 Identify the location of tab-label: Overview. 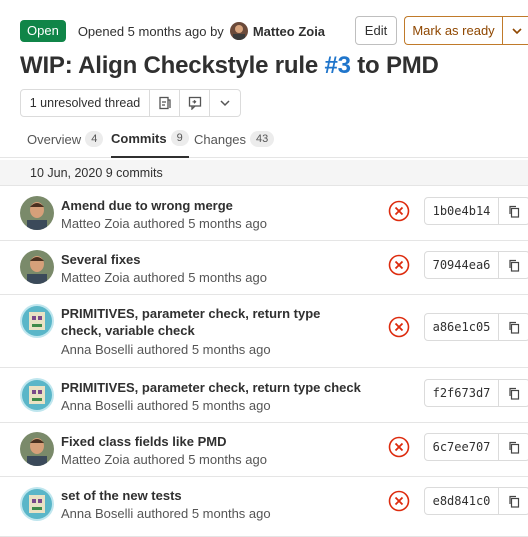
(54, 139).